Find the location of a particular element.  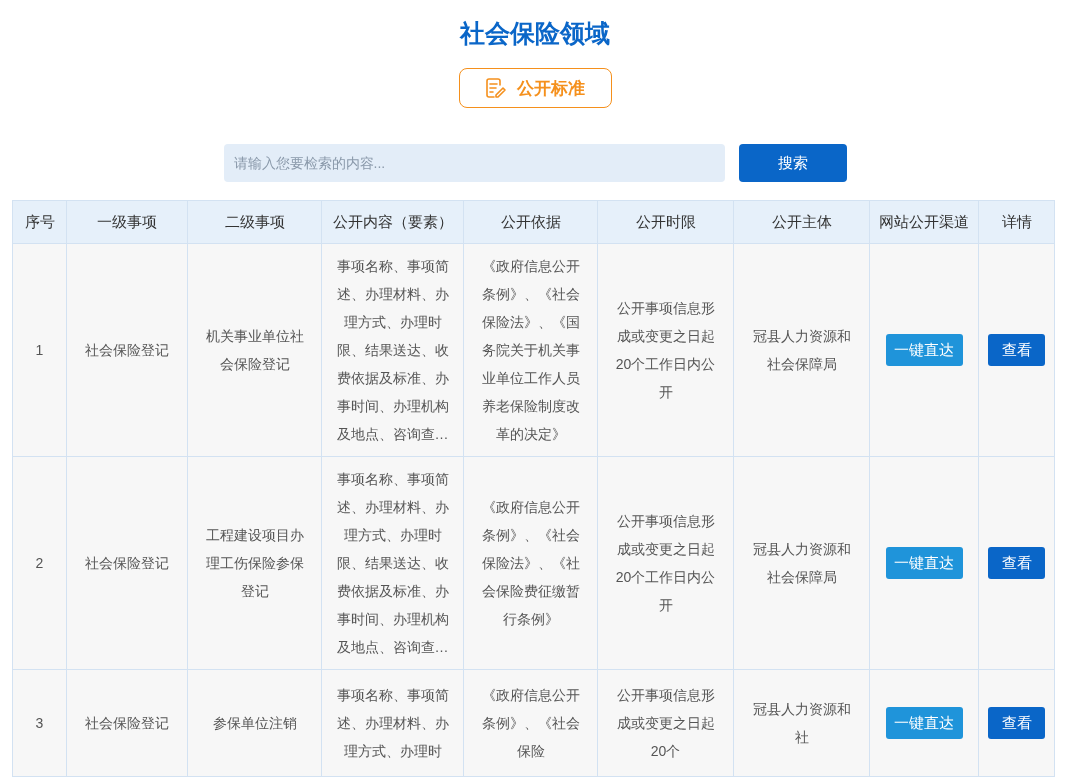

table-cell: 冠县人力资源和社 is located at coordinates (801, 723).